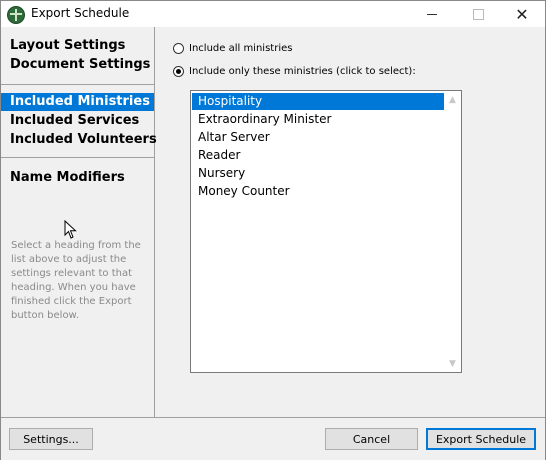 This screenshot has height=460, width=546. Describe the element at coordinates (70, 229) in the screenshot. I see `mouse-cursor-icon` at that location.